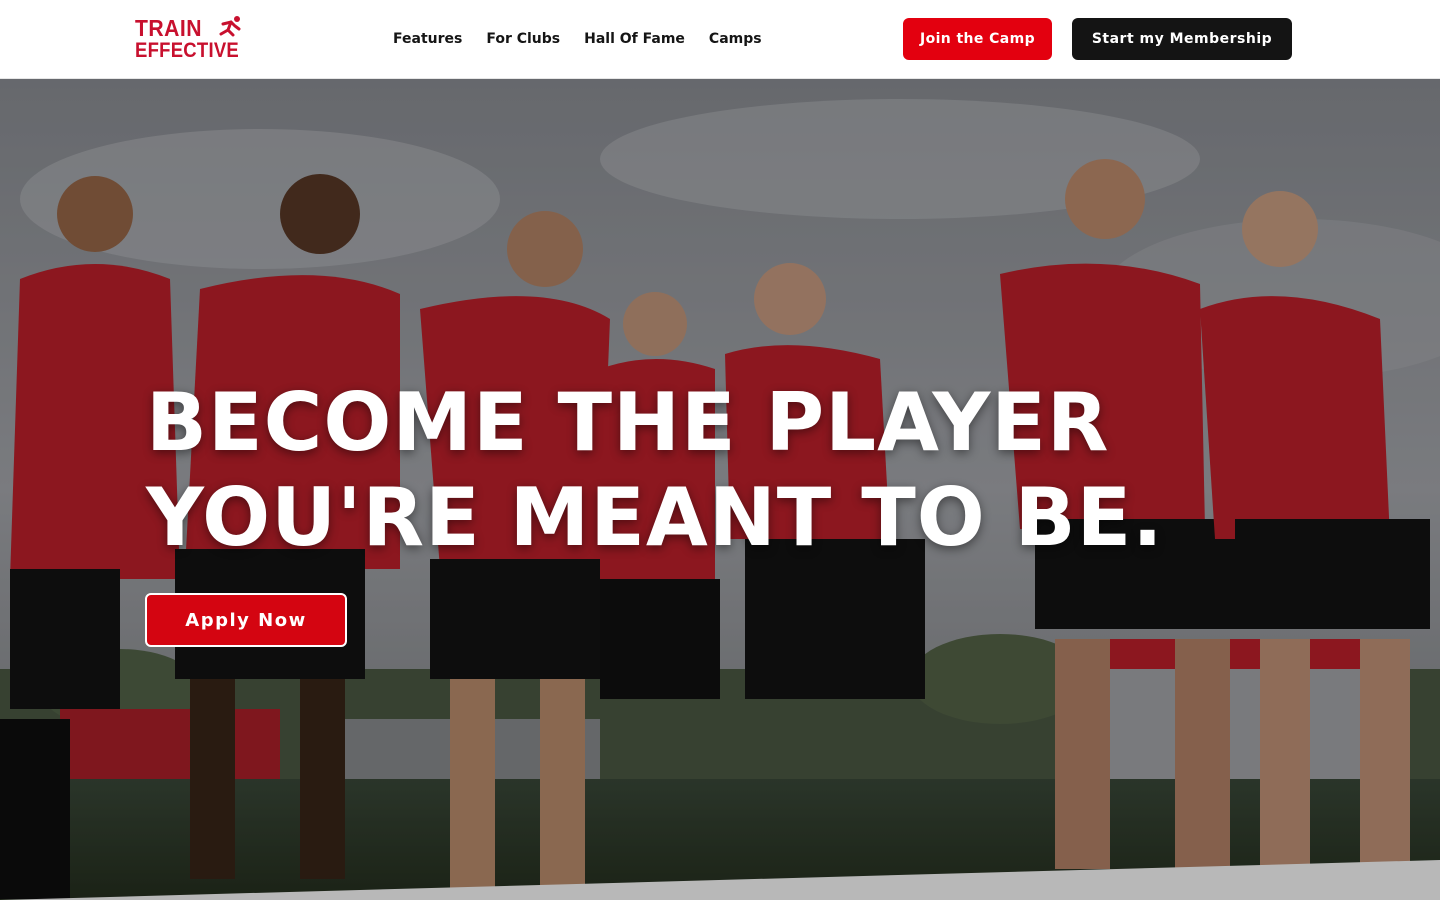 This screenshot has height=900, width=1440. I want to click on runner-icon, so click(230, 26).